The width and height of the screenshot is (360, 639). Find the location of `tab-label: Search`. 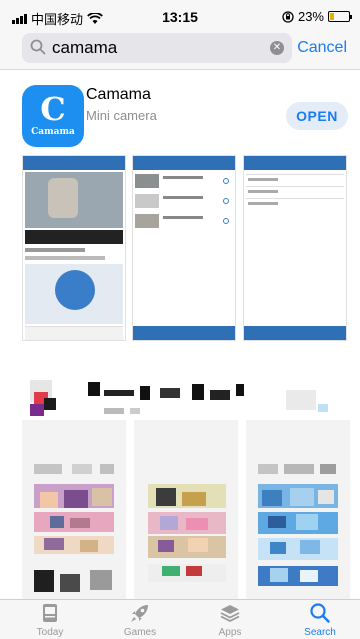

tab-label: Search is located at coordinates (320, 632).